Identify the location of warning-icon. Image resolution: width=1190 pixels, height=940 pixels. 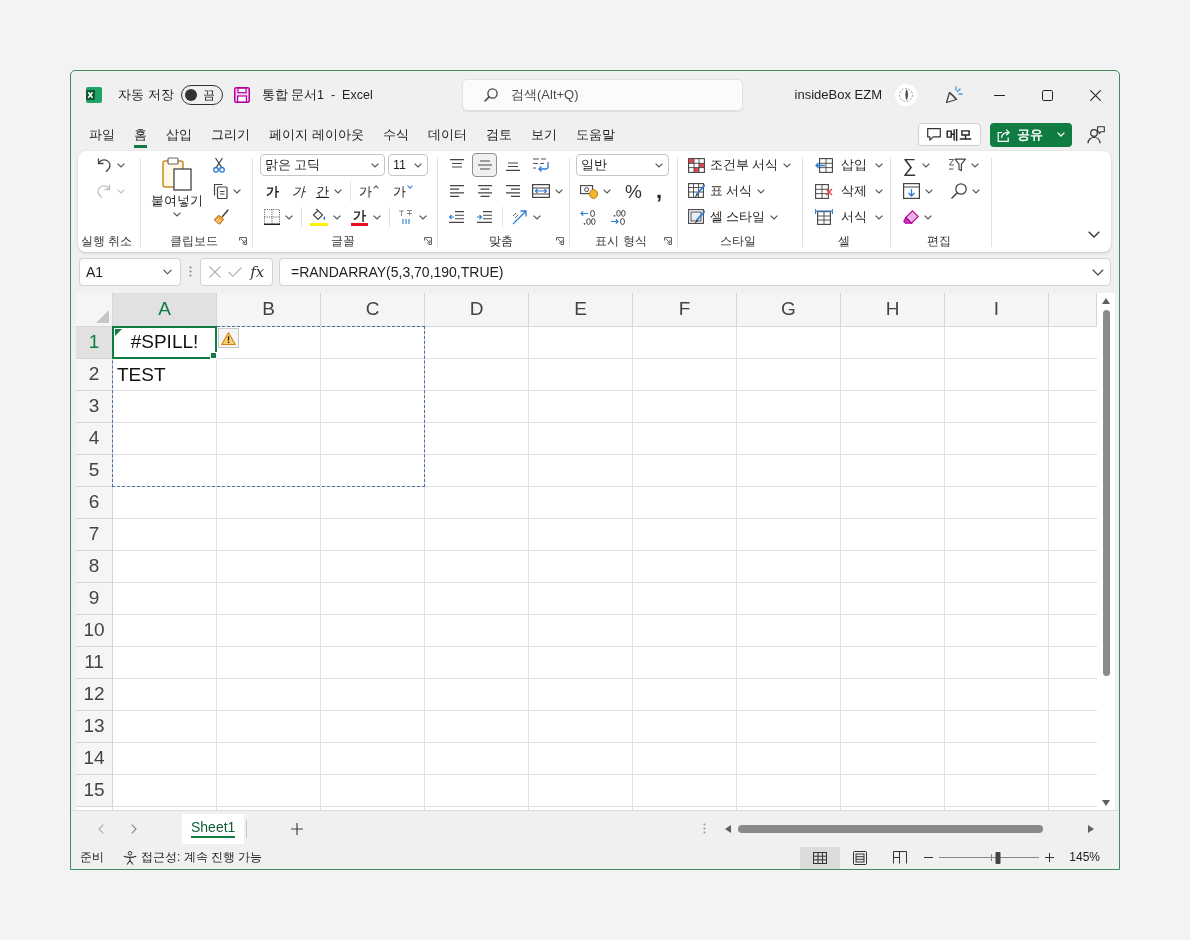
(228, 338).